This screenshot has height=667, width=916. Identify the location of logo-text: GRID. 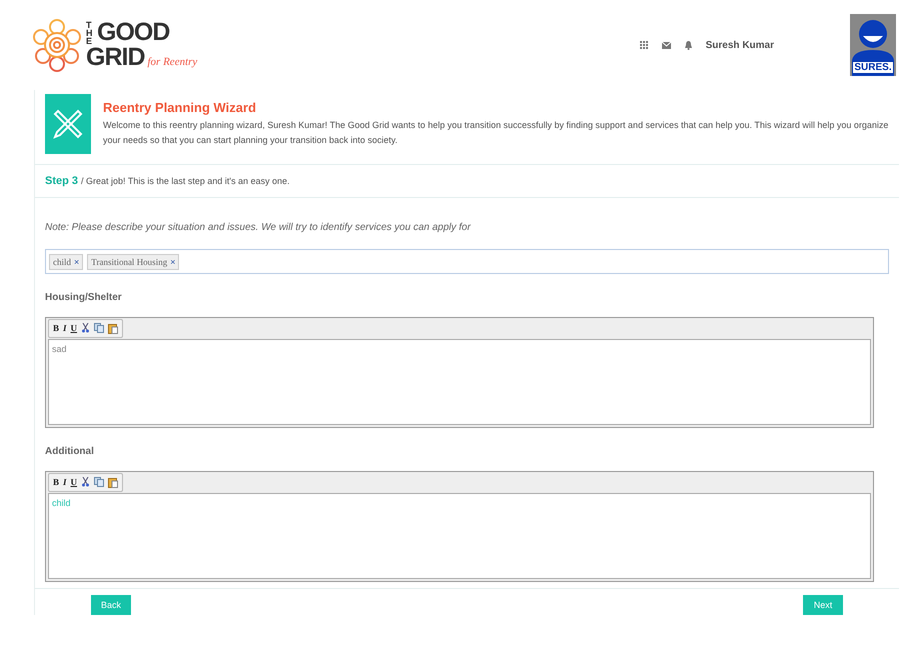
(115, 57).